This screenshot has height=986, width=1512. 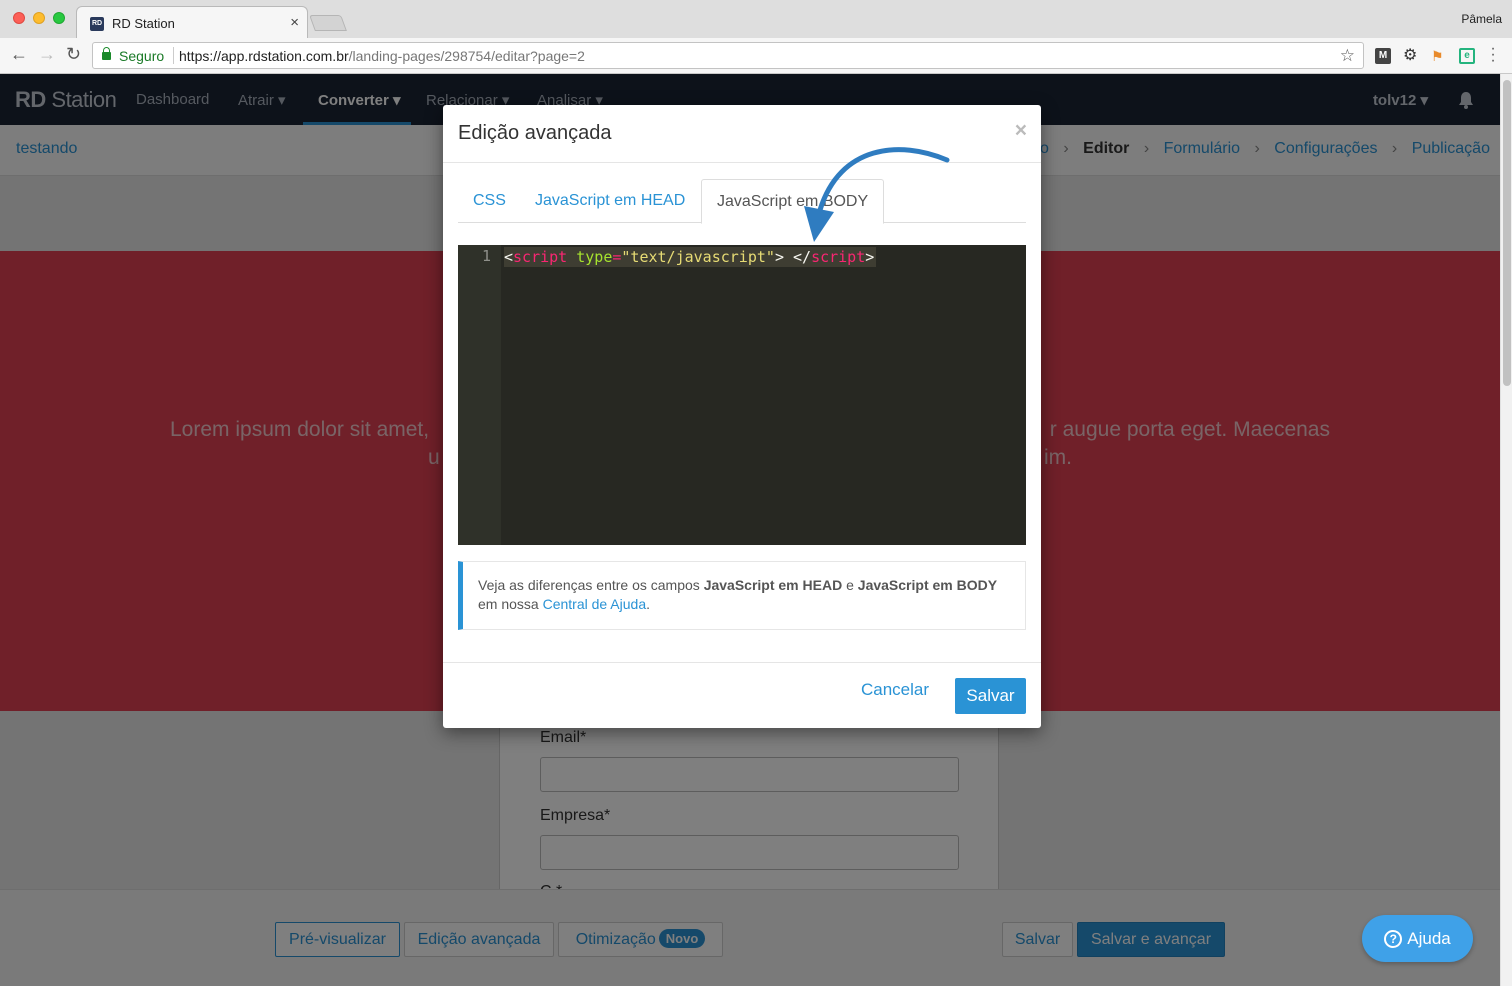 What do you see at coordinates (19, 18) in the screenshot?
I see `window-close-icon` at bounding box center [19, 18].